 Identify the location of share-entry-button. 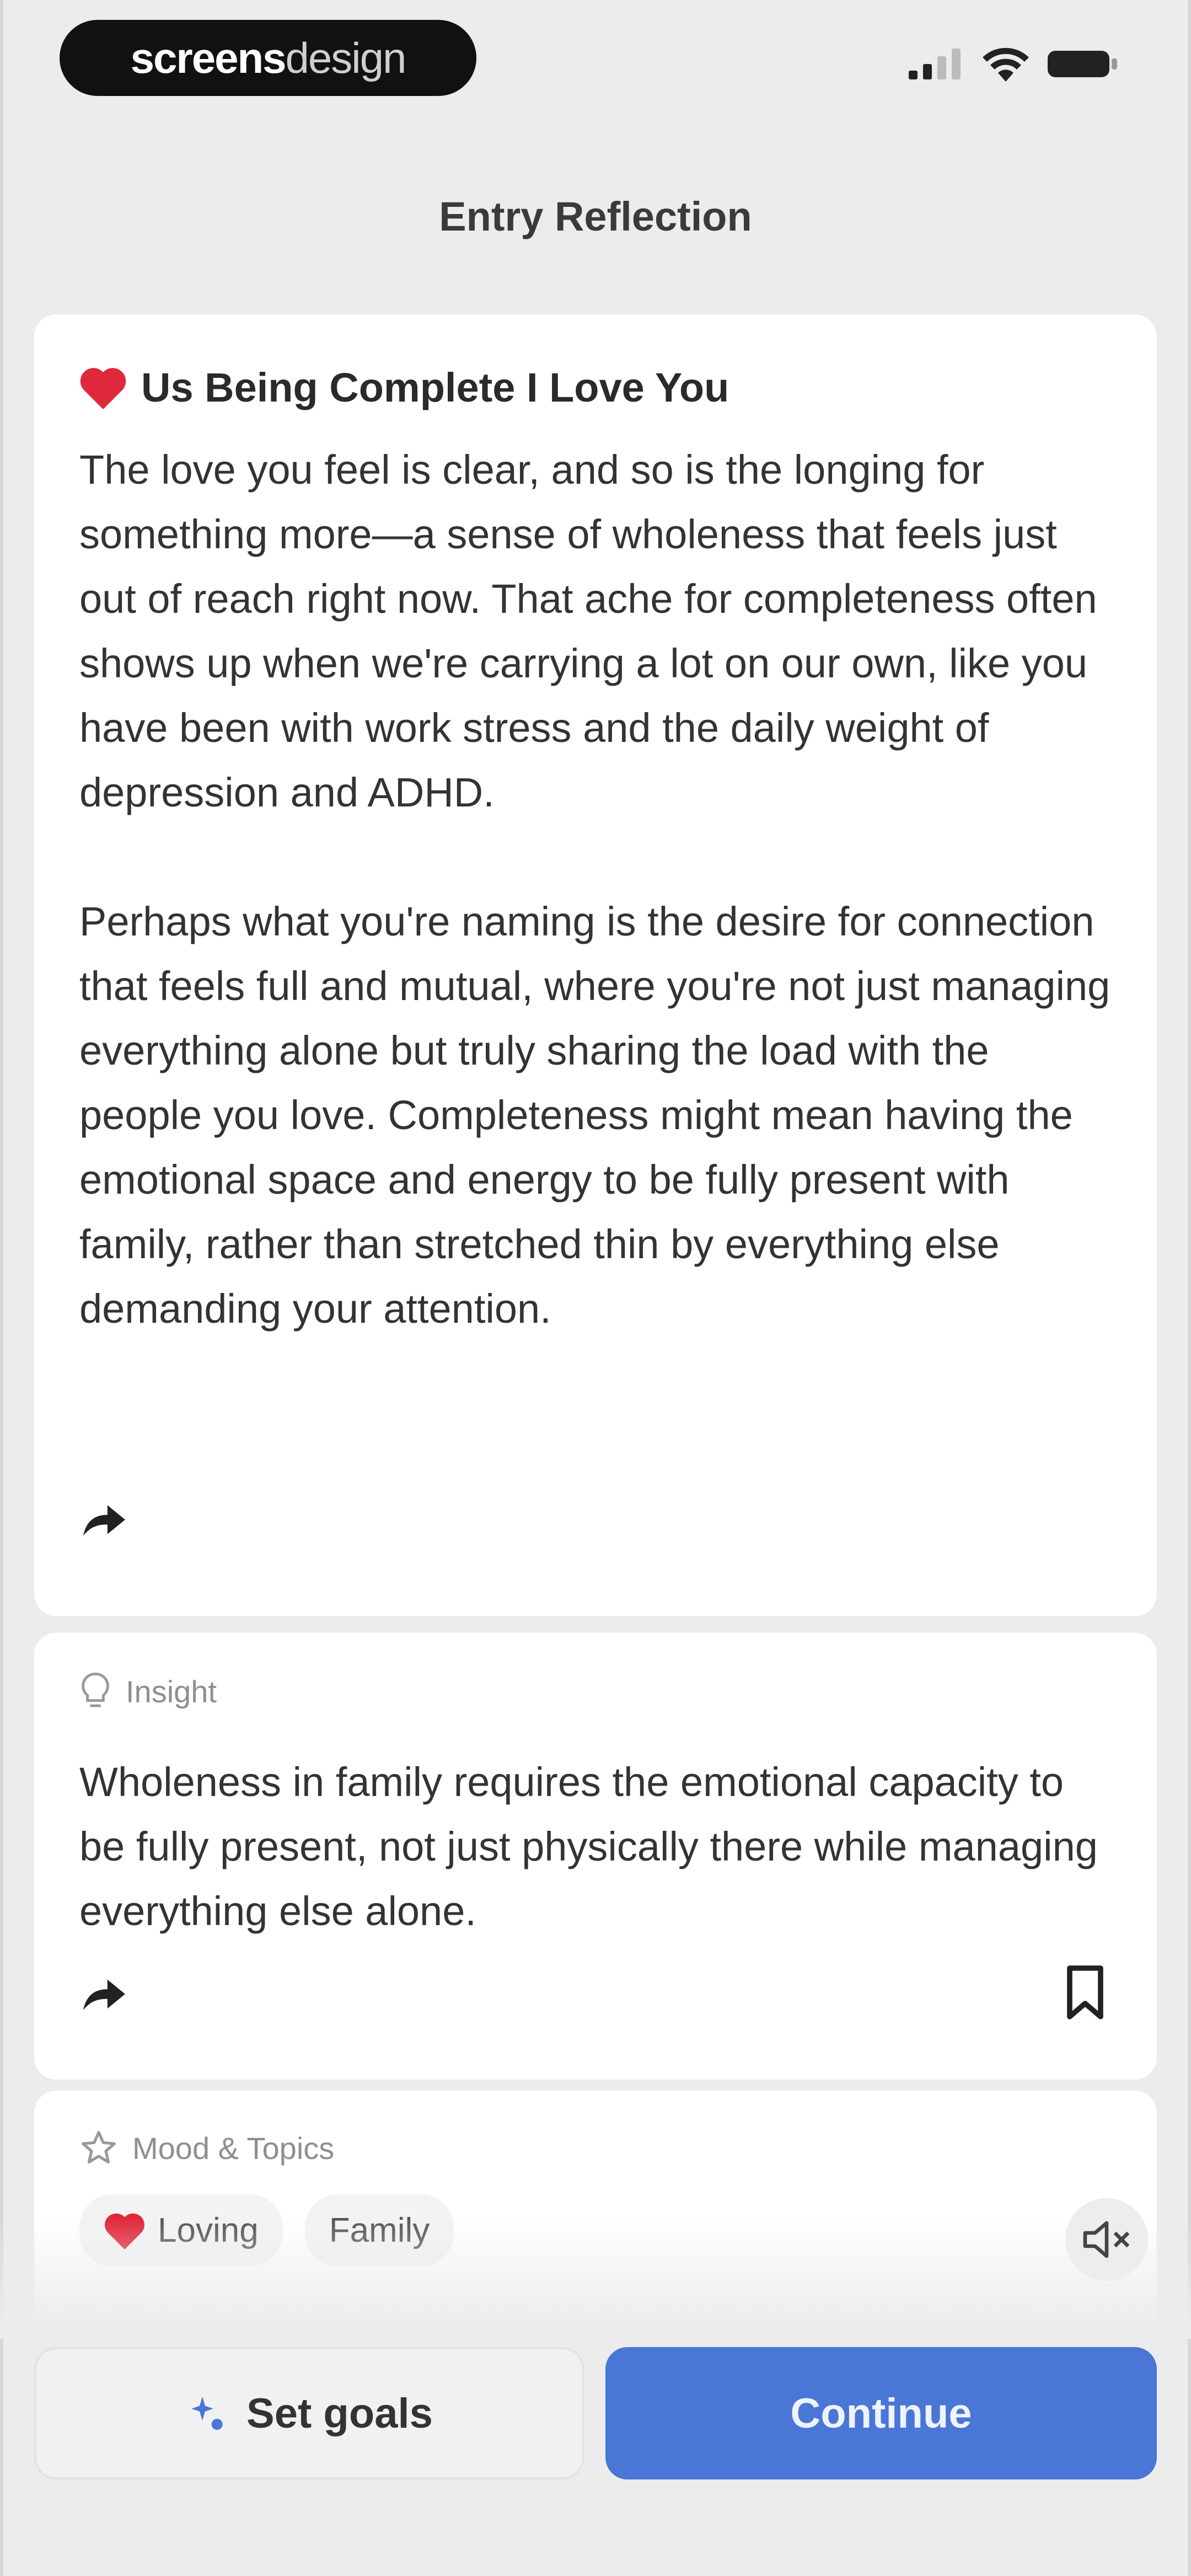
(104, 1521).